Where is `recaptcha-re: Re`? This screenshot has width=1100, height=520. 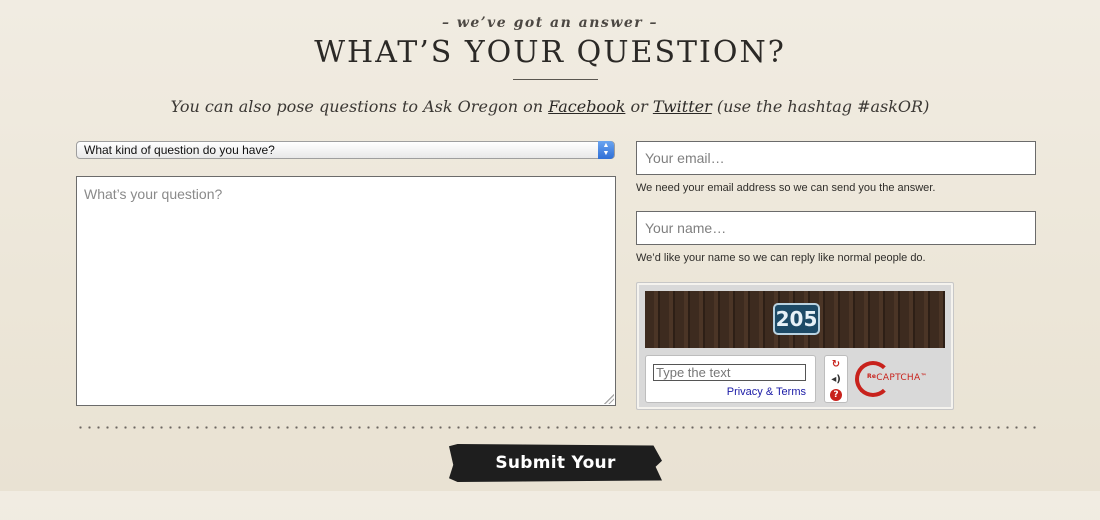 recaptcha-re: Re is located at coordinates (872, 376).